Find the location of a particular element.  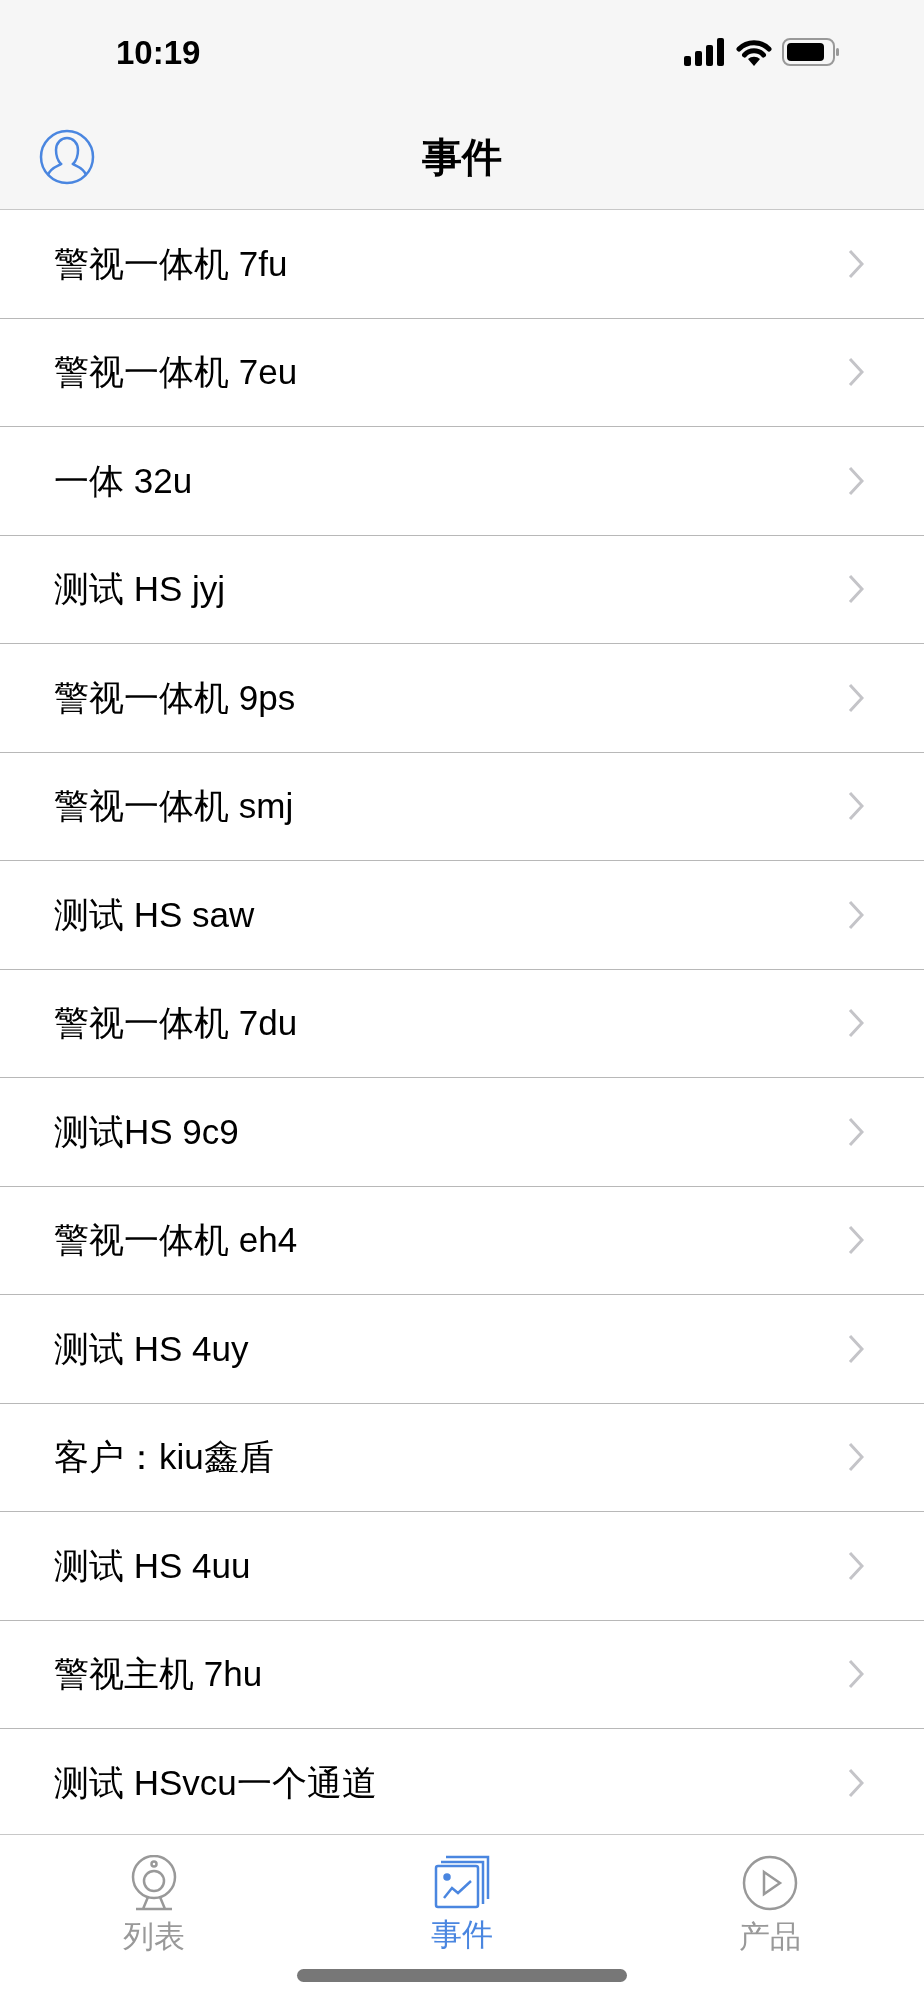

event-name: 警视一体机 smj is located at coordinates (174, 806).